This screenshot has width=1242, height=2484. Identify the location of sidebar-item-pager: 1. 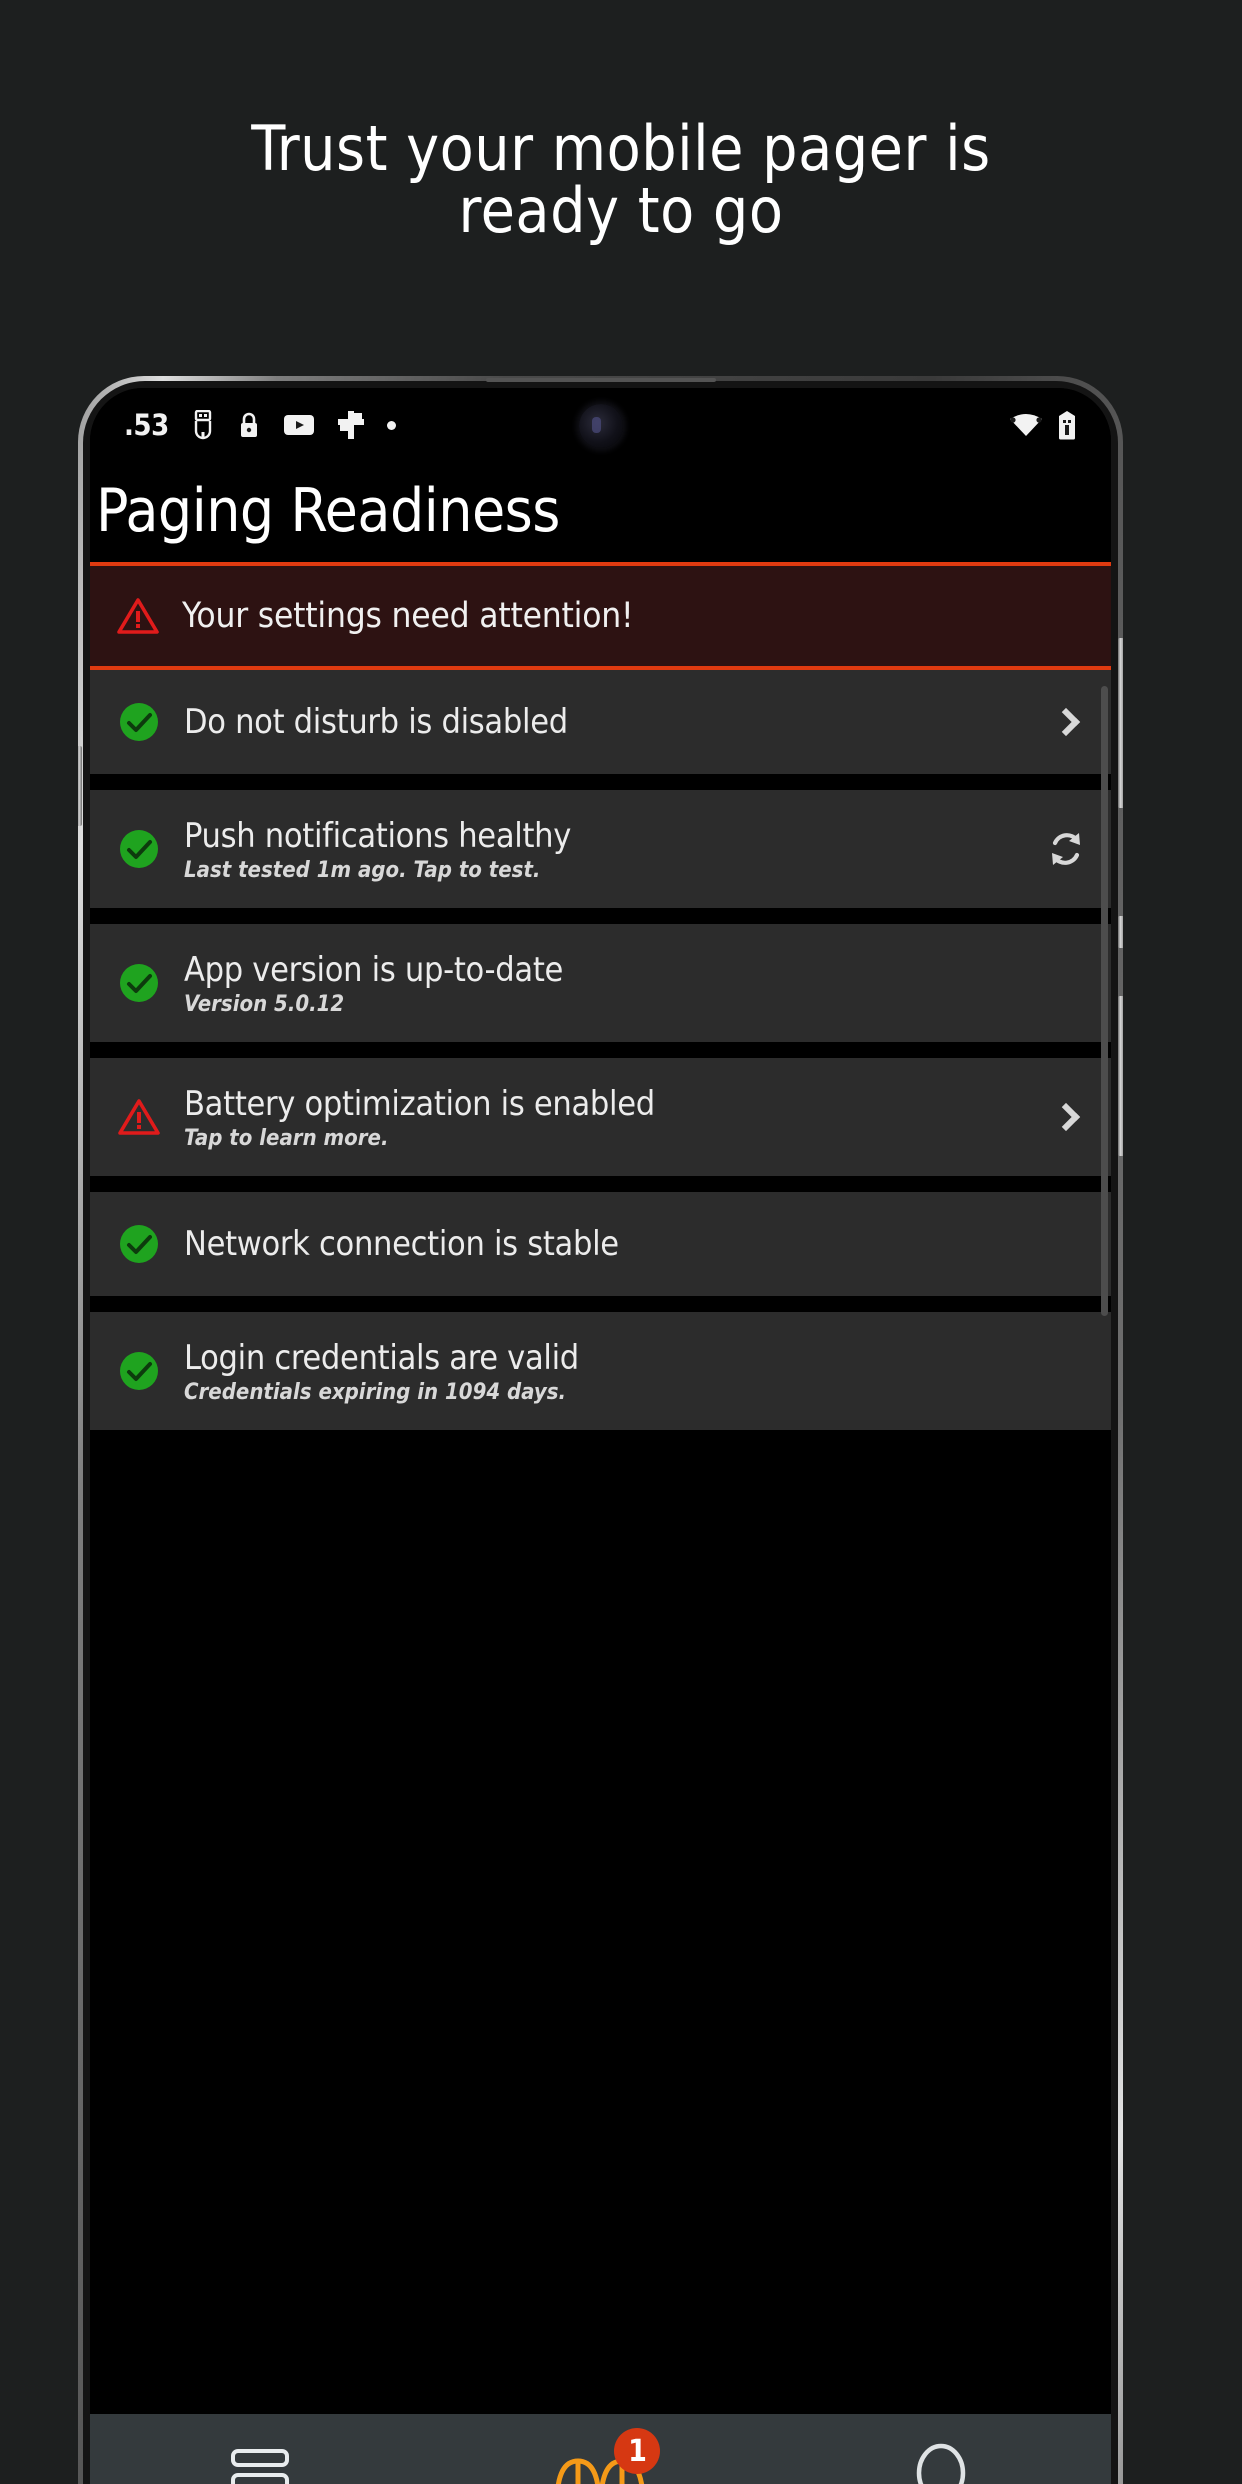
(600, 2449).